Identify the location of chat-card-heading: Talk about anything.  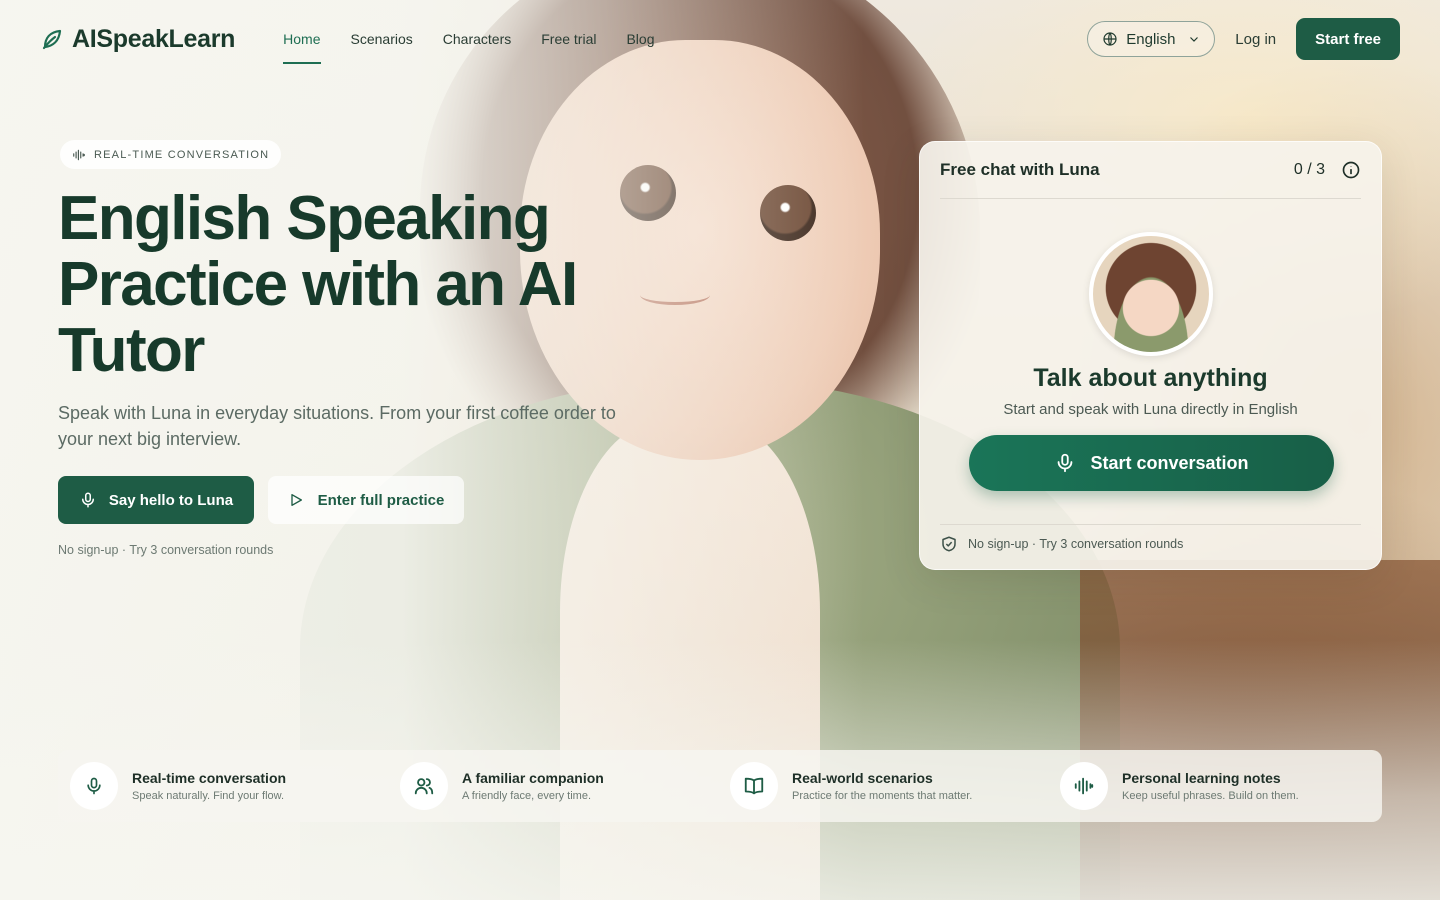
(1150, 378).